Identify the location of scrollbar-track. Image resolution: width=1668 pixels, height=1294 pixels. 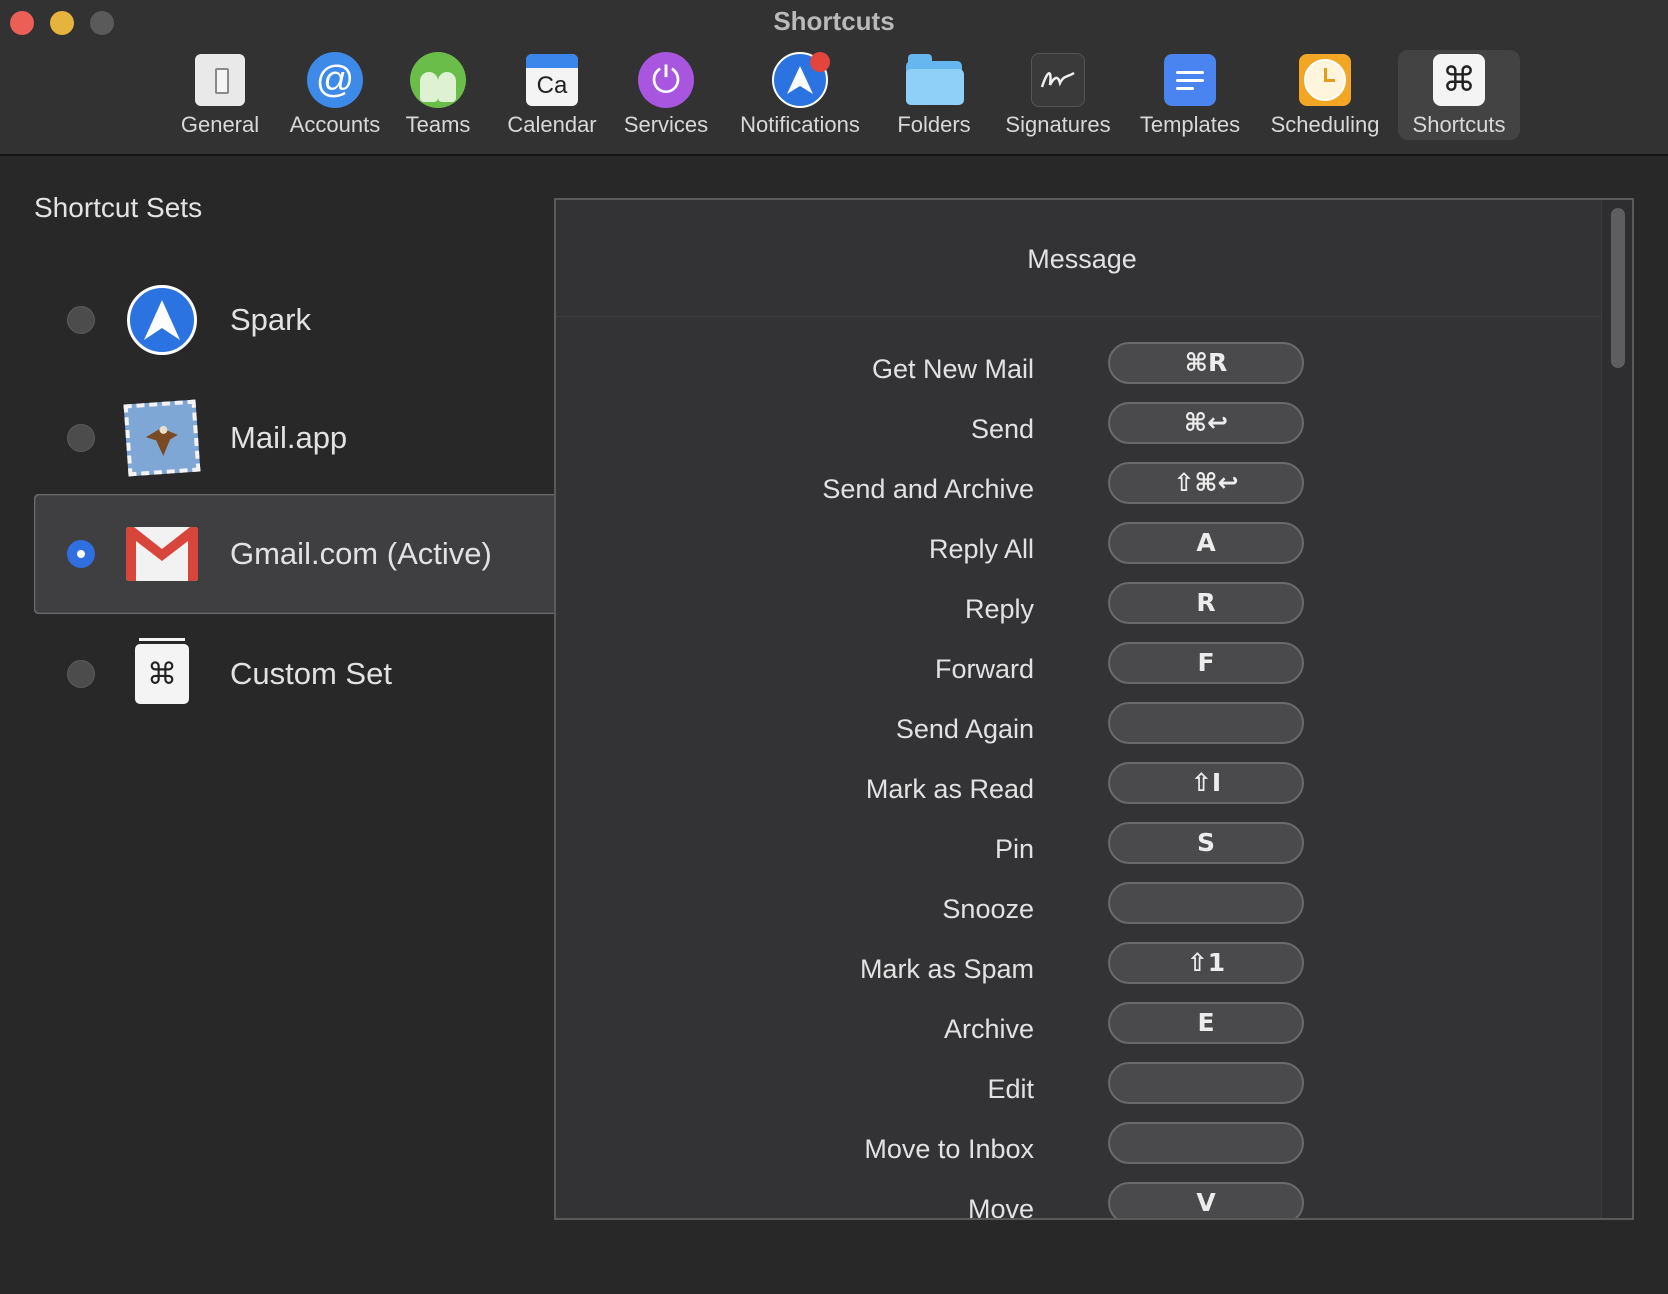
(1616, 709).